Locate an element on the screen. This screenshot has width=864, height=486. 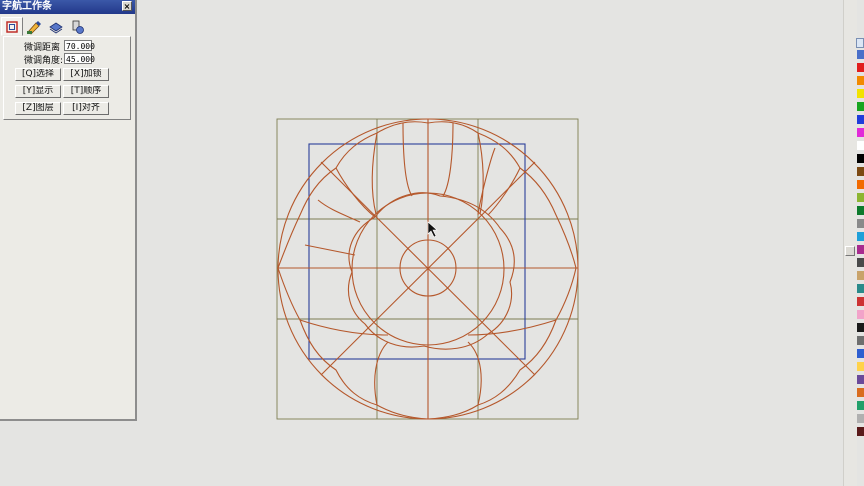
layer-stack-icon is located at coordinates (56, 27).